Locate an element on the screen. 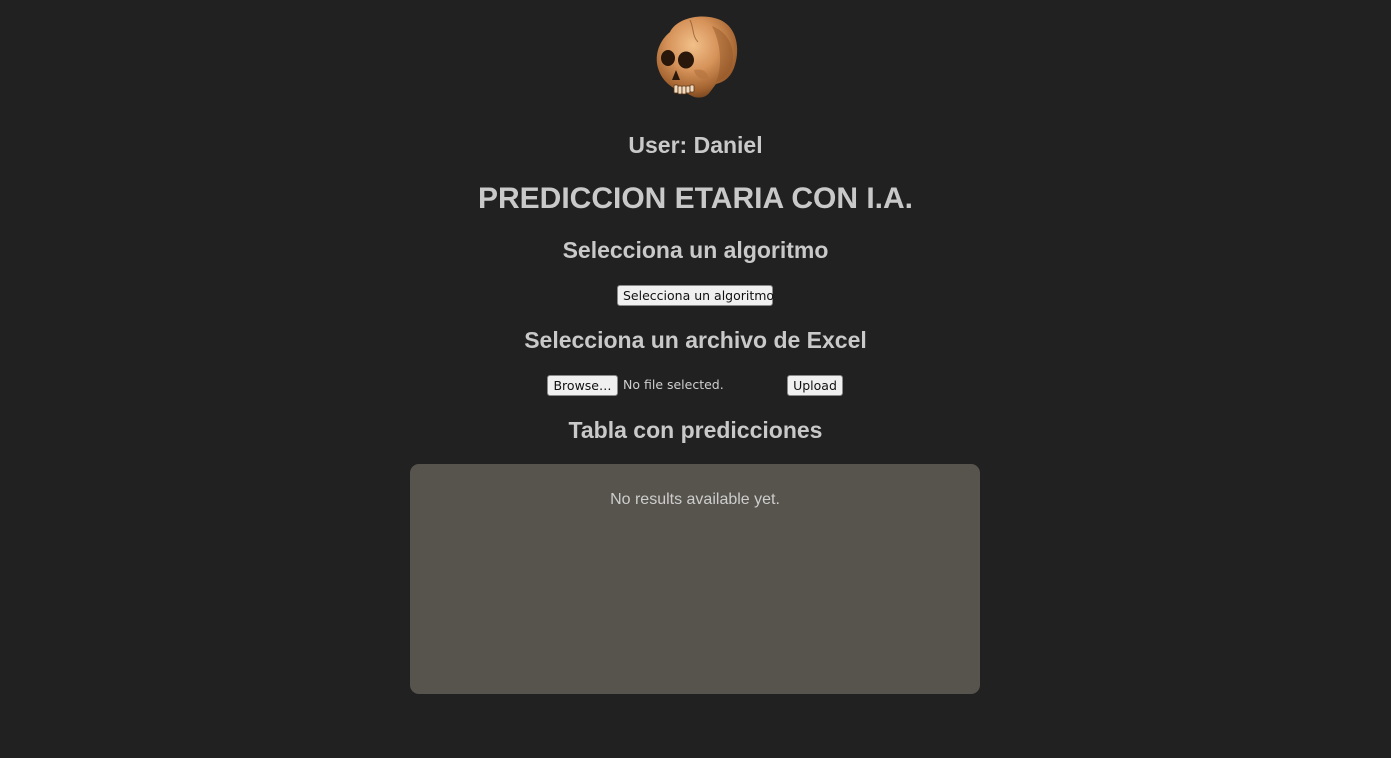 This screenshot has width=1391, height=758. empty-results-message: No results available yet. is located at coordinates (695, 499).